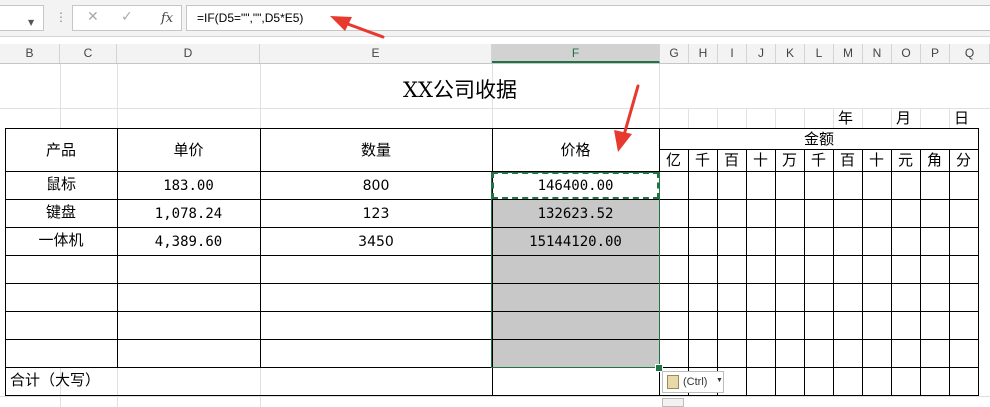 The image size is (990, 407). Describe the element at coordinates (485, 84) in the screenshot. I see `annotation-overlay` at that location.